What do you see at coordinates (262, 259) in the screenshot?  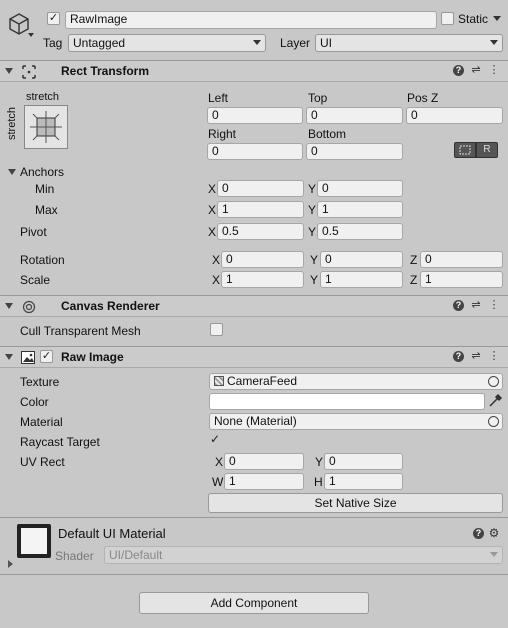 I see `rotation-x-field: 0` at bounding box center [262, 259].